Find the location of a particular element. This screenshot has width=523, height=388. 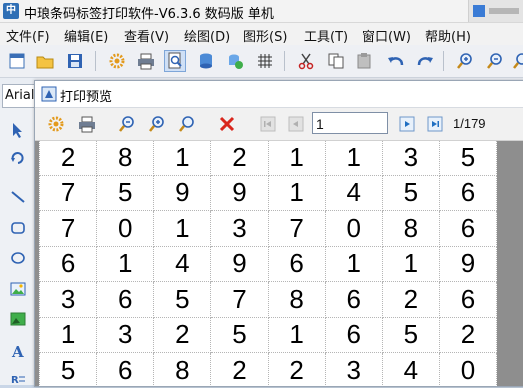

grid-row: 61496119 is located at coordinates (268, 264).